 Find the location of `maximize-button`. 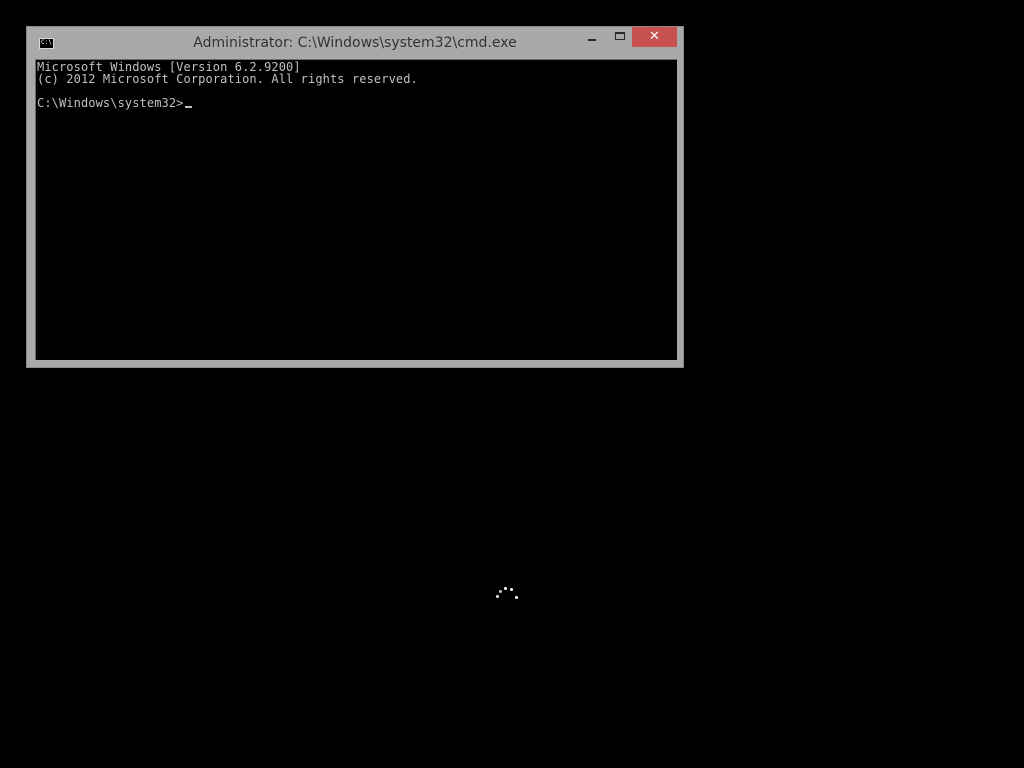

maximize-button is located at coordinates (620, 37).